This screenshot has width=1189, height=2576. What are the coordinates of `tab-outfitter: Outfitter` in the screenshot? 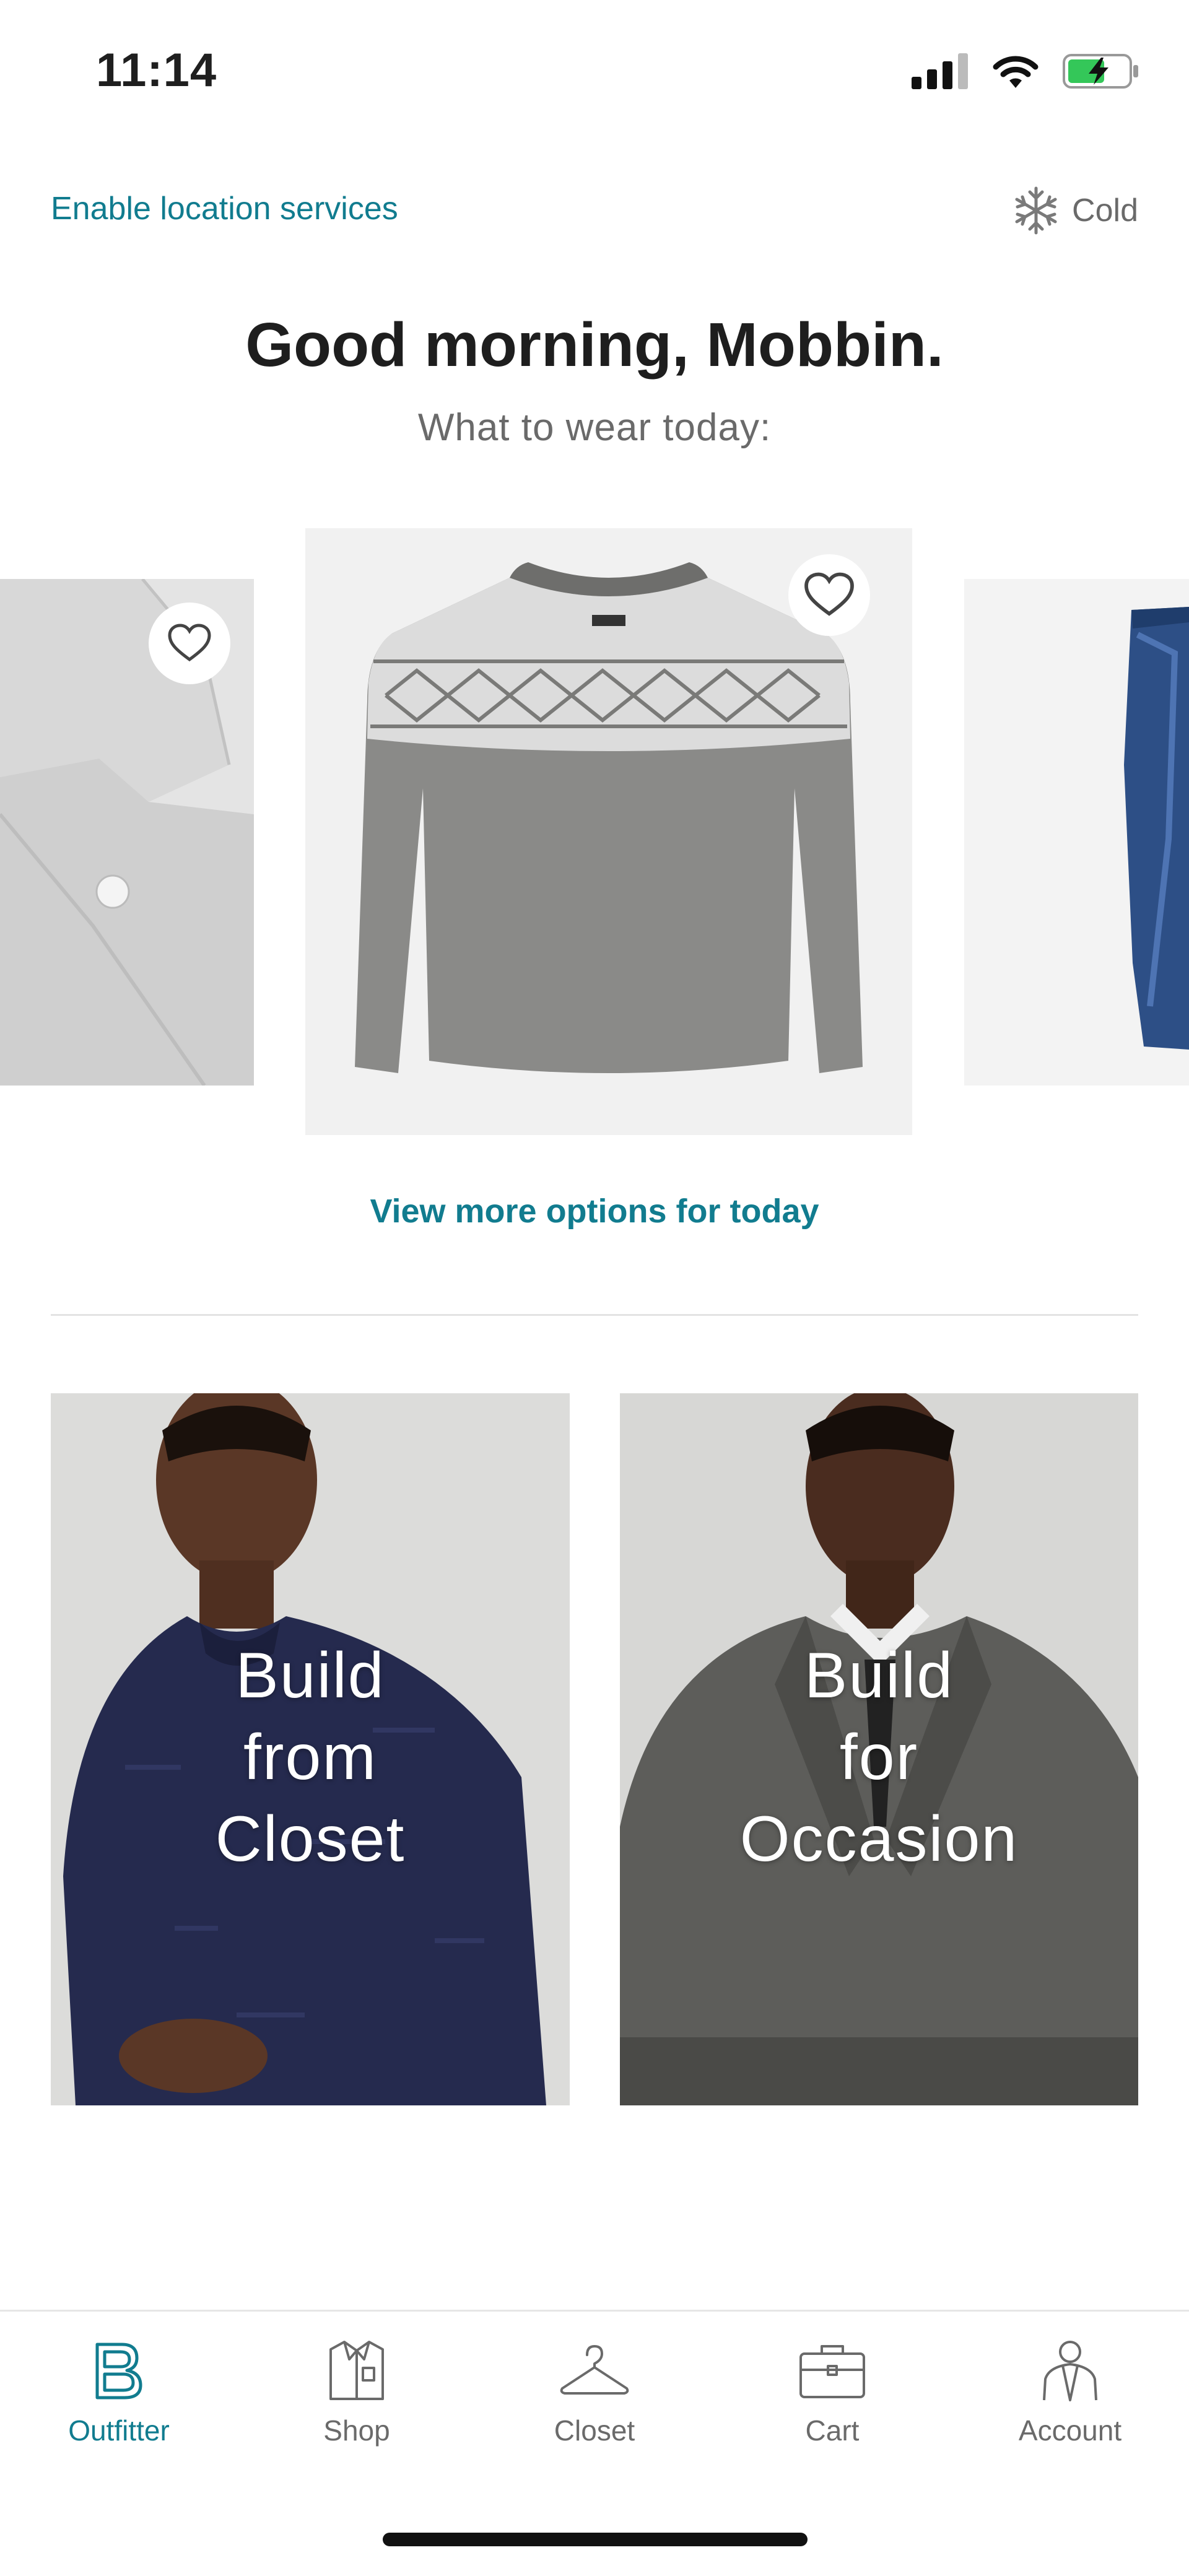 It's located at (119, 2390).